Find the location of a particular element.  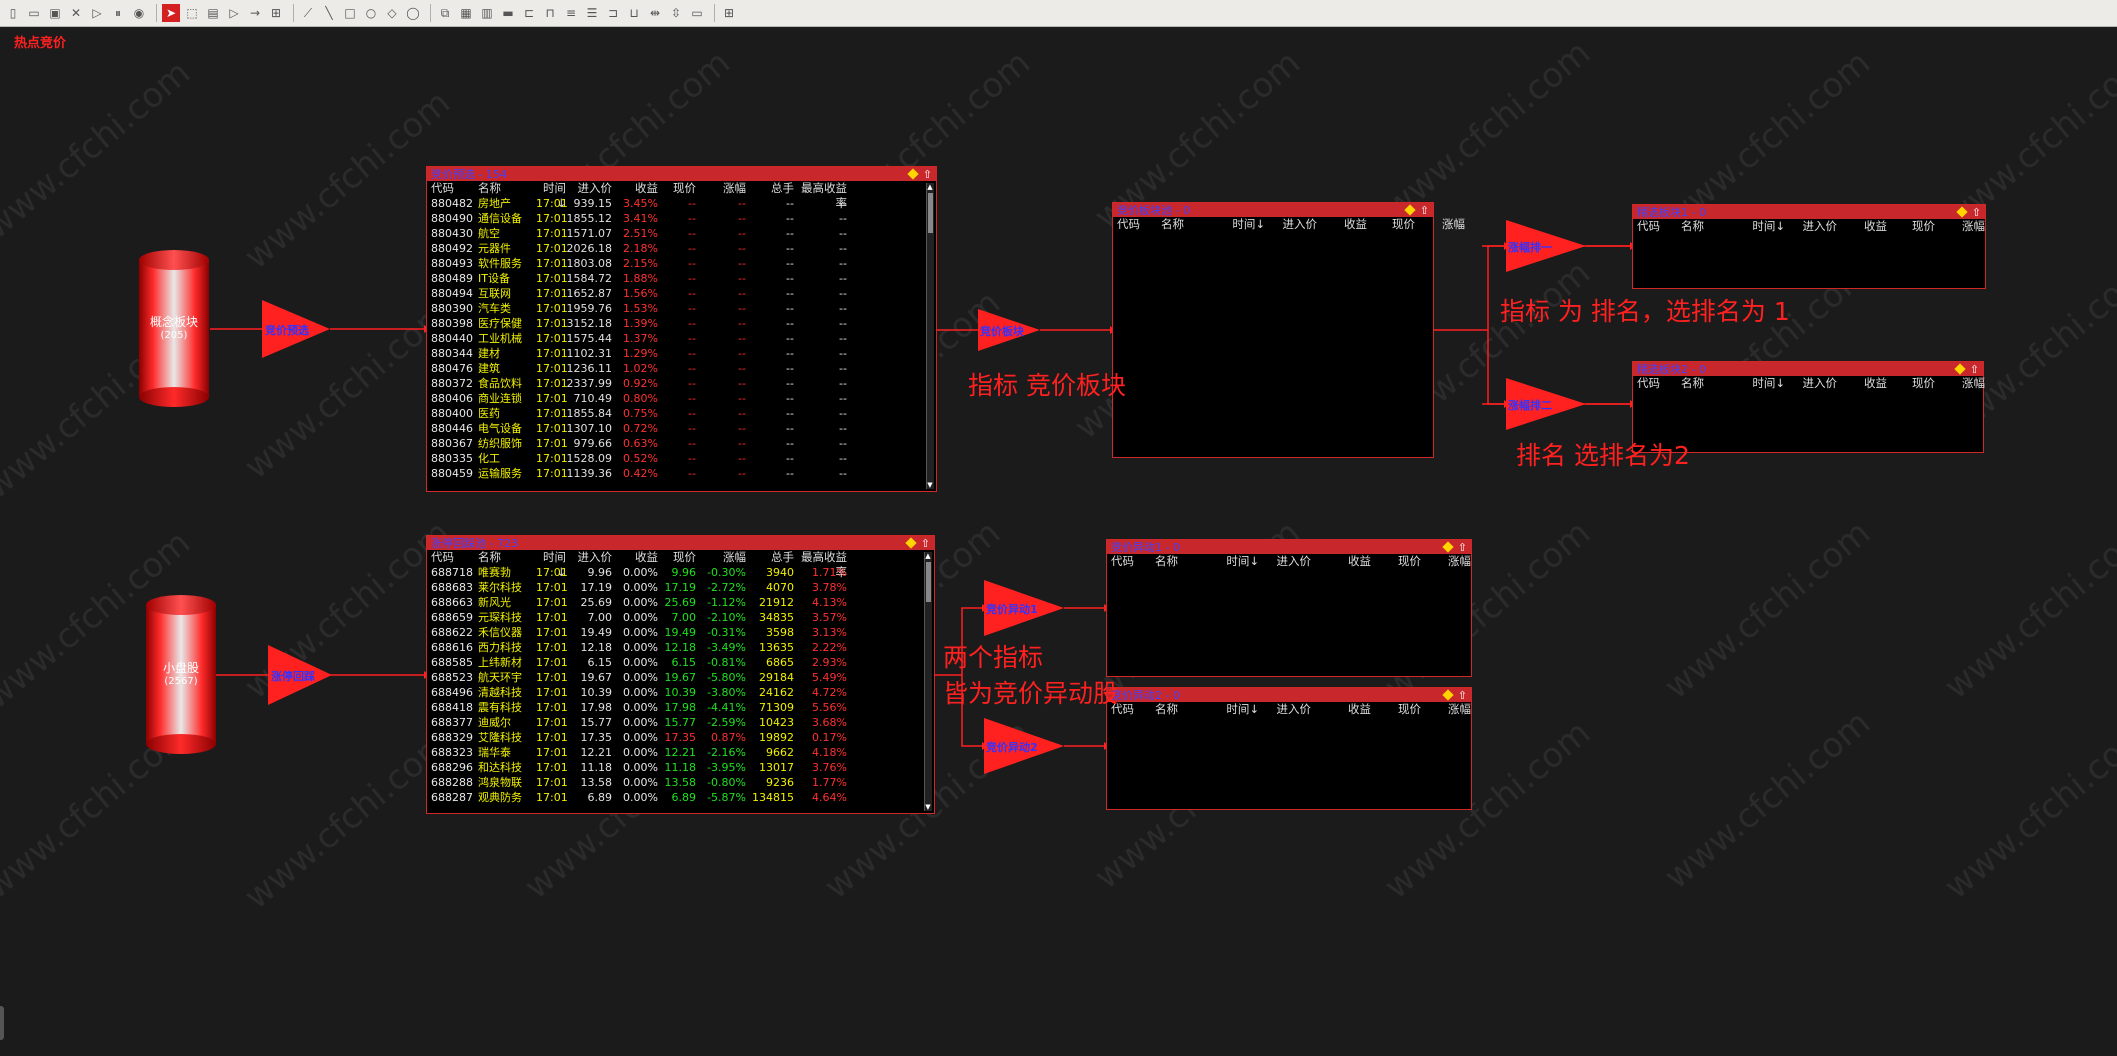

table-row: 880372 食品饮料 17:01 2337.99 0.92% -- -- -- -- is located at coordinates (681, 383).